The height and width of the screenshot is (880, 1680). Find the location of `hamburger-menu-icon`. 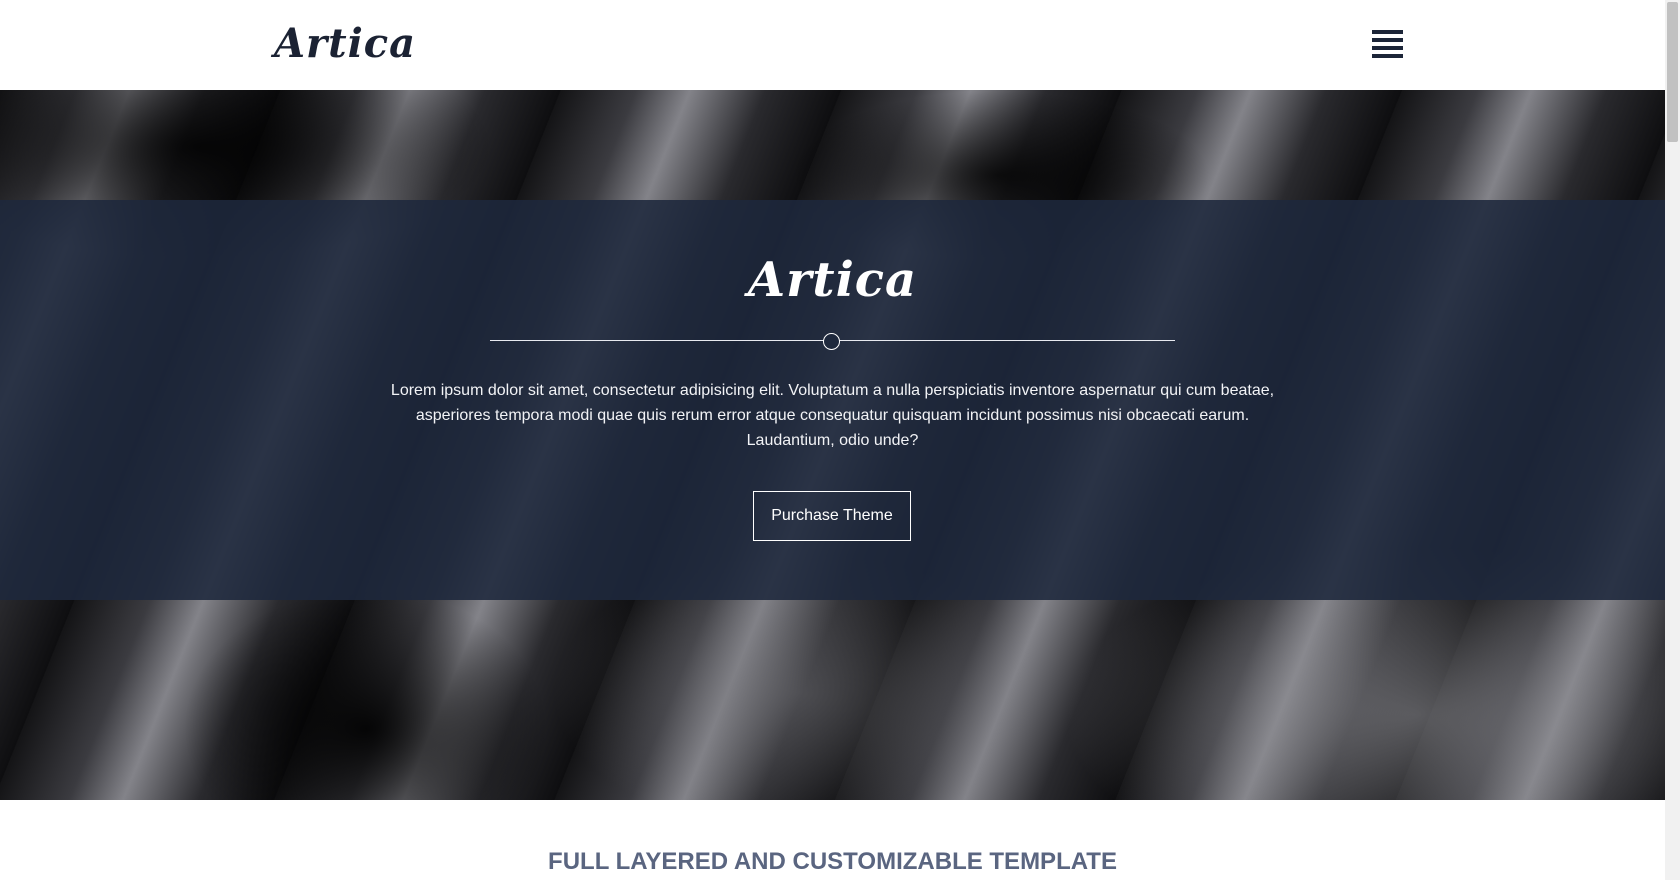

hamburger-menu-icon is located at coordinates (1387, 44).